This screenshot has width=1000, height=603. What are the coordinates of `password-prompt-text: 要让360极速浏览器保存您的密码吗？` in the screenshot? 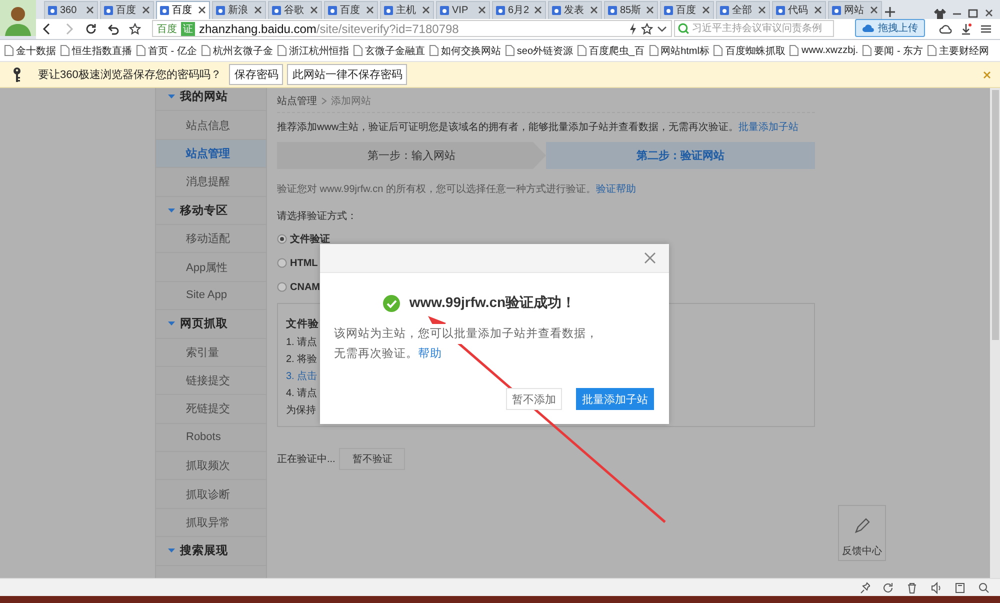 It's located at (130, 75).